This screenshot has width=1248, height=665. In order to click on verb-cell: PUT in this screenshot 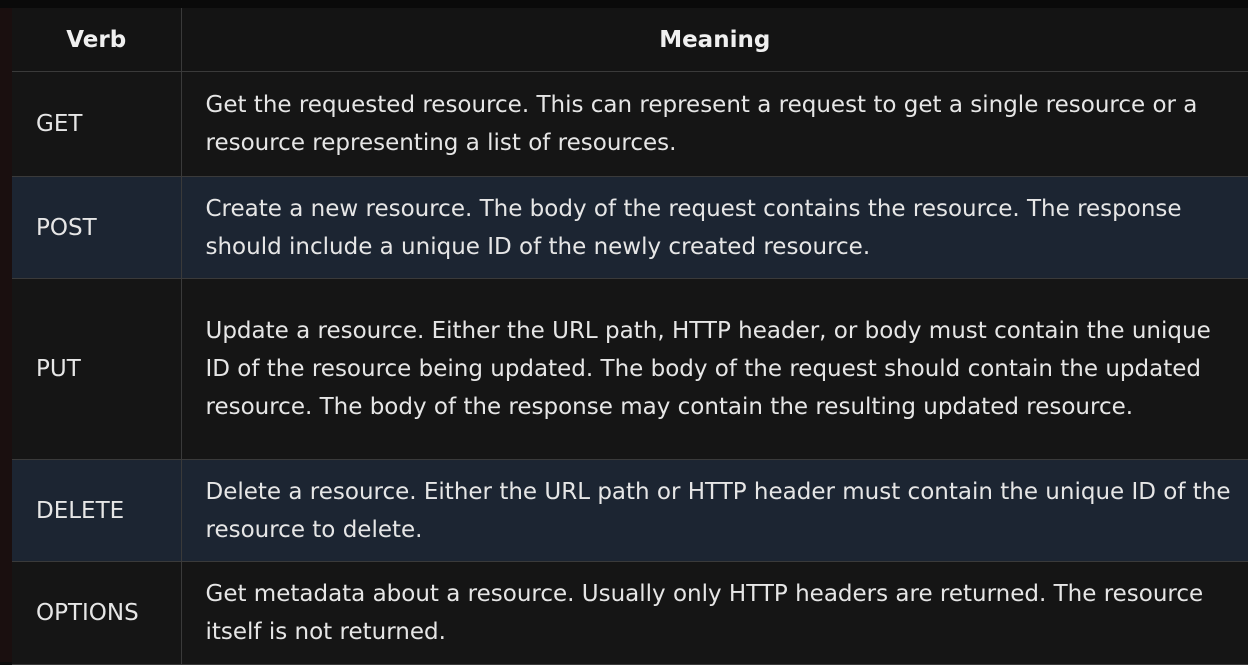, I will do `click(97, 369)`.